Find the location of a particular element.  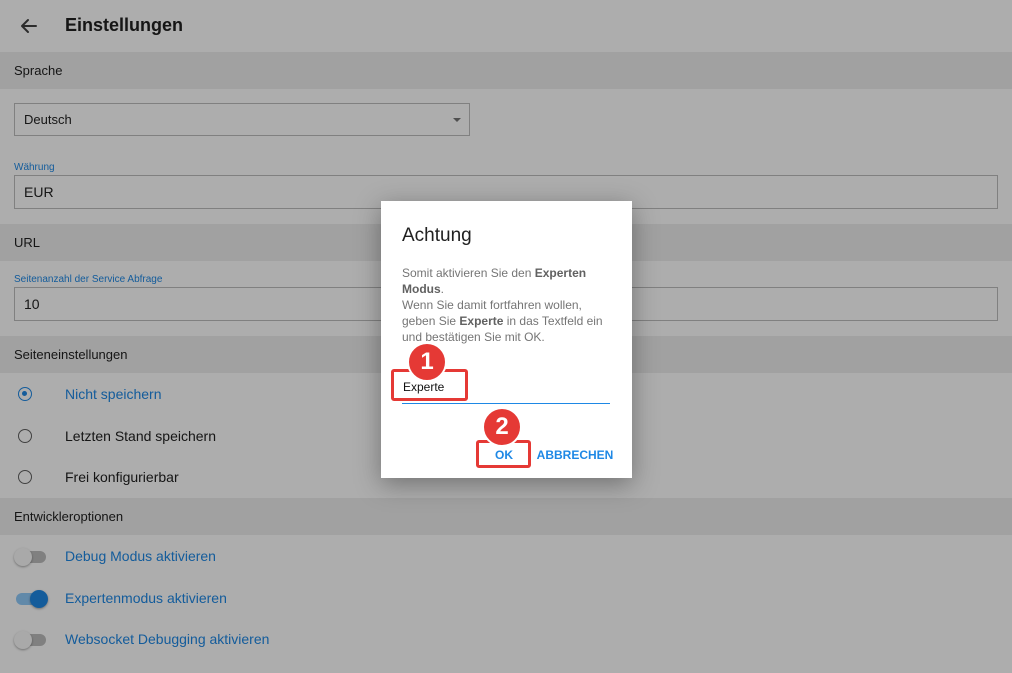

dialog-message-bold: Experte is located at coordinates (481, 321).